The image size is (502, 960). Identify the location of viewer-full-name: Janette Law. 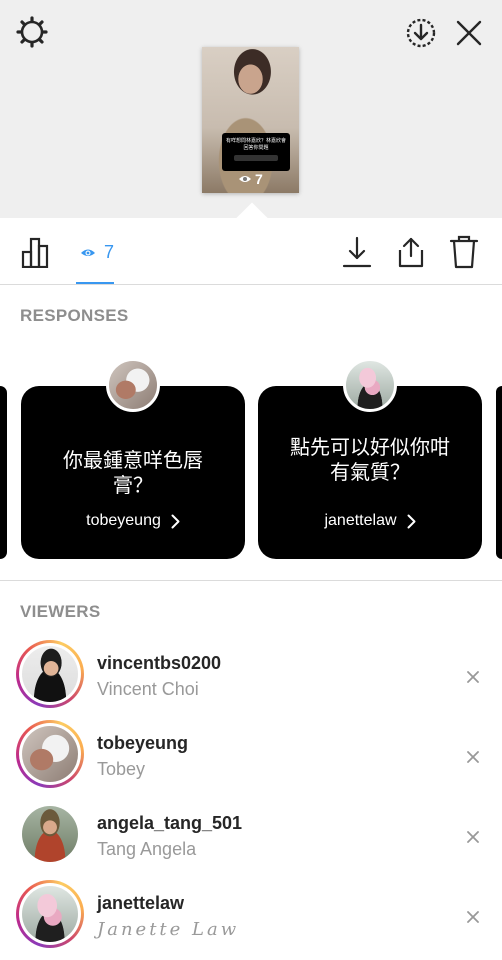
(168, 929).